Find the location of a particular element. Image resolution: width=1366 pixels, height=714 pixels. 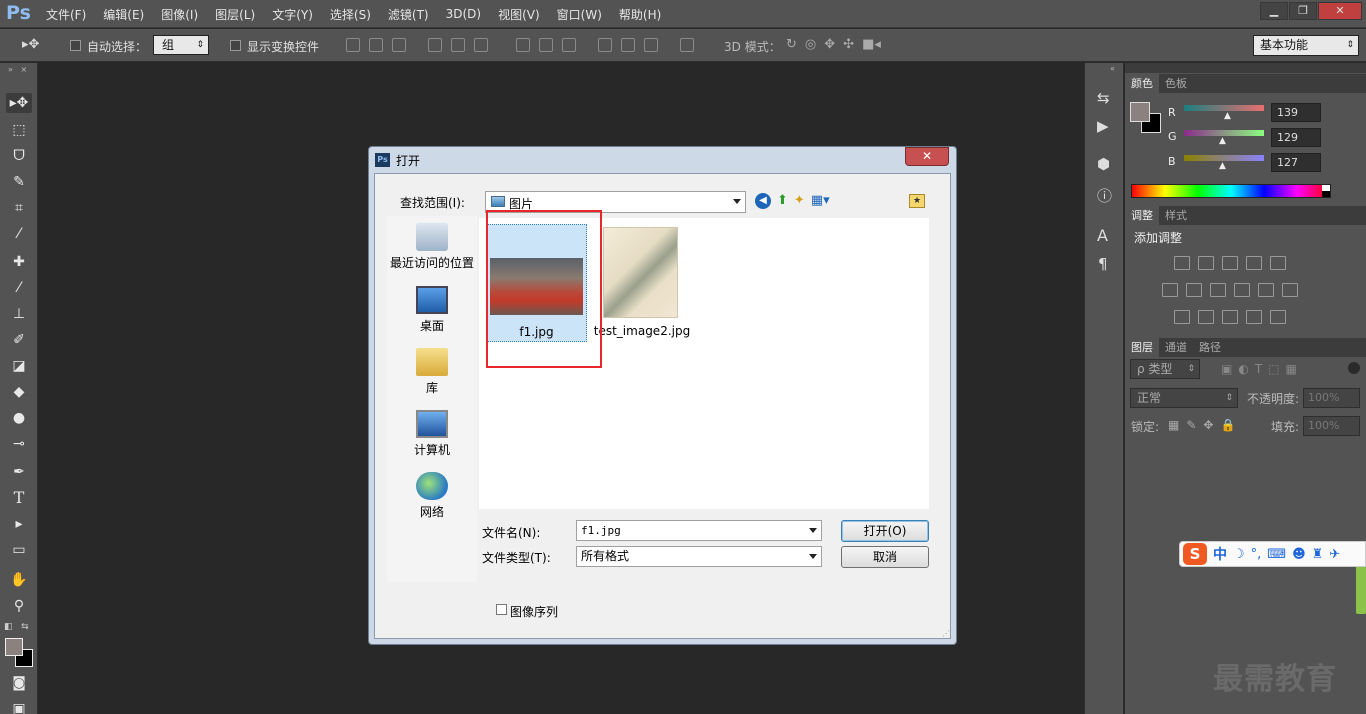

vibrance-icon is located at coordinates (1278, 263).